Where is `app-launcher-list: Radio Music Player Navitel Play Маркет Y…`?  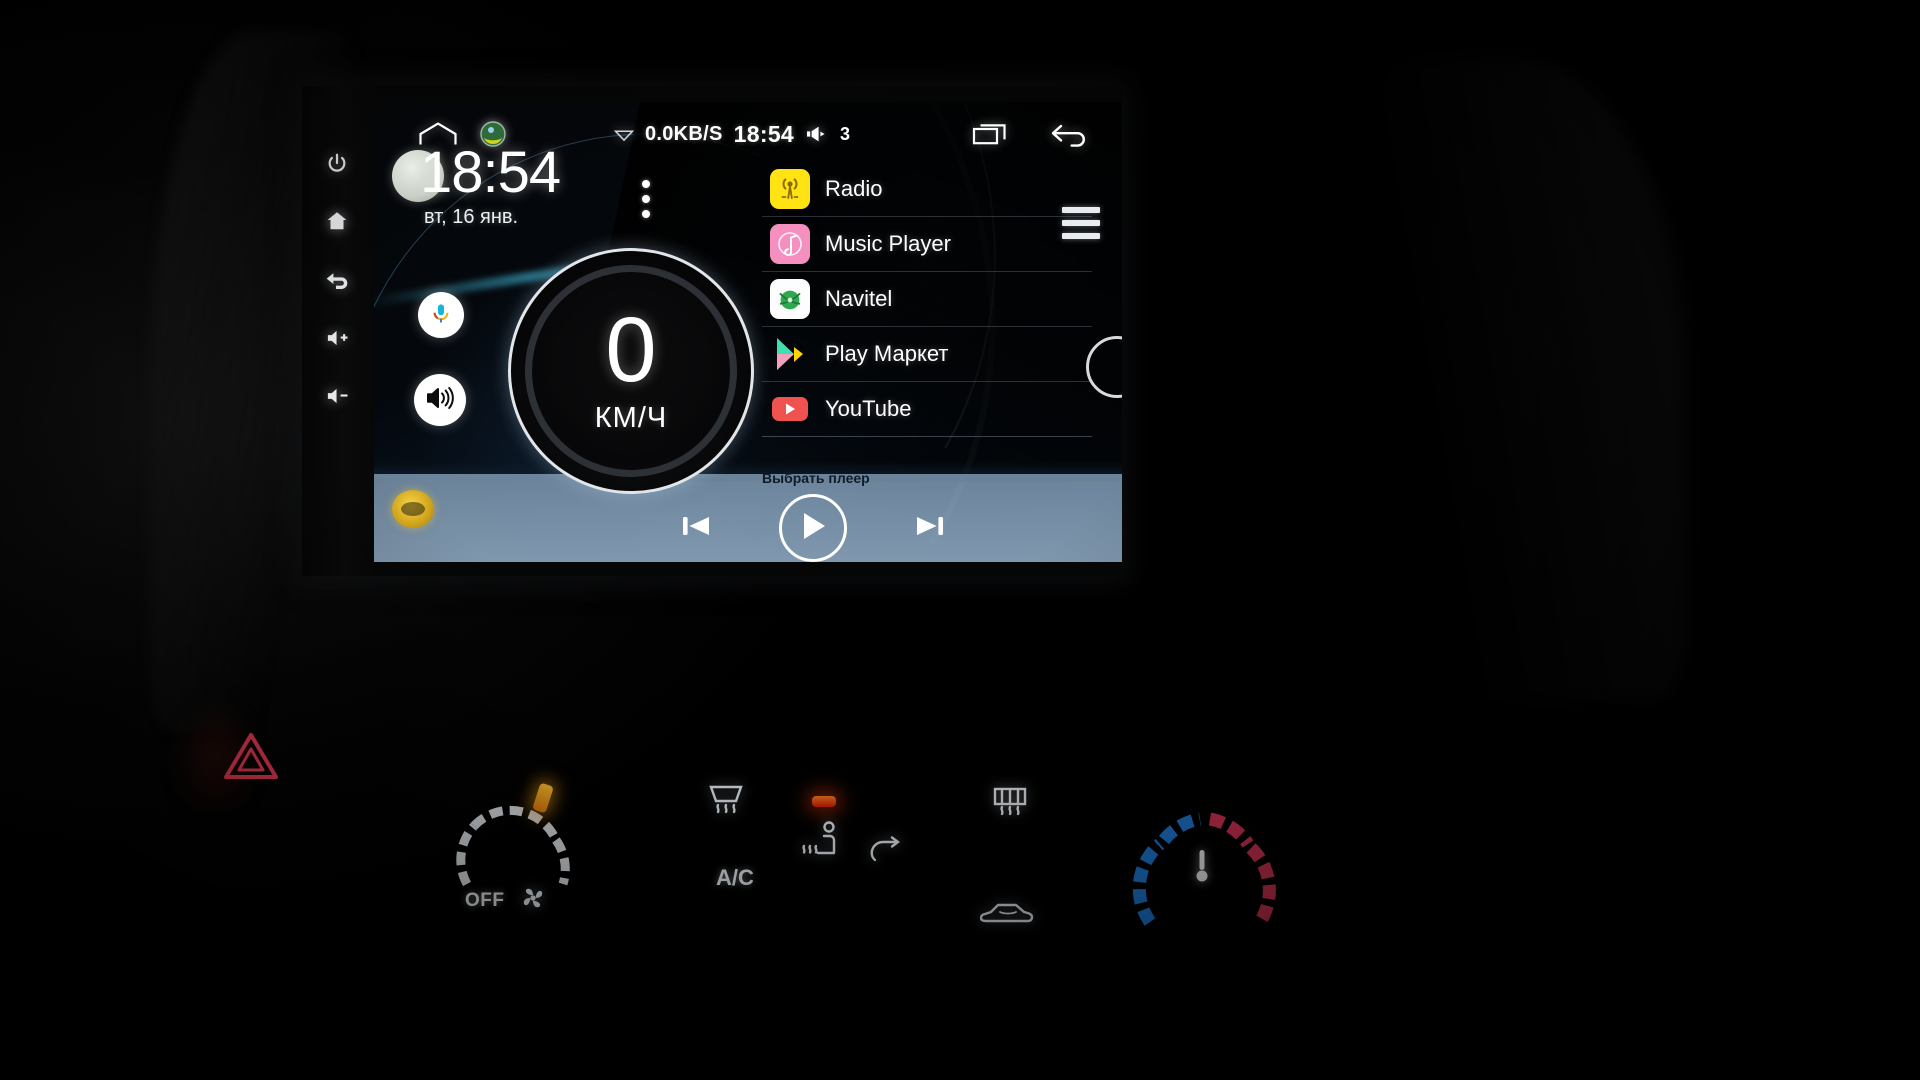
app-launcher-list: Radio Music Player Navitel Play Маркет Y… is located at coordinates (927, 299).